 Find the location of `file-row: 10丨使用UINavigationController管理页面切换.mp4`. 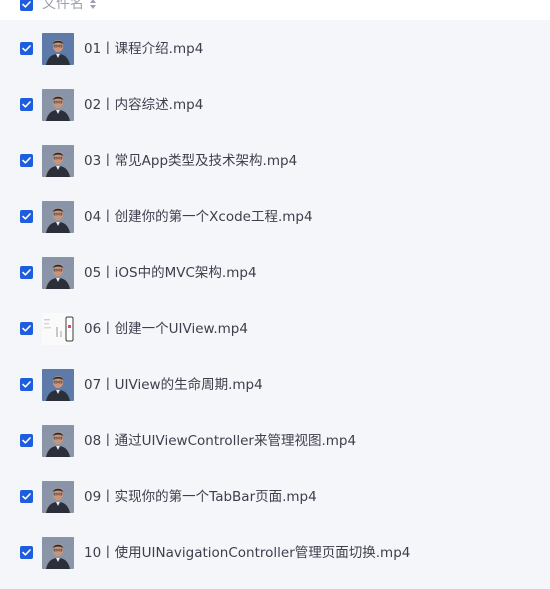

file-row: 10丨使用UINavigationController管理页面切换.mp4 is located at coordinates (275, 552).